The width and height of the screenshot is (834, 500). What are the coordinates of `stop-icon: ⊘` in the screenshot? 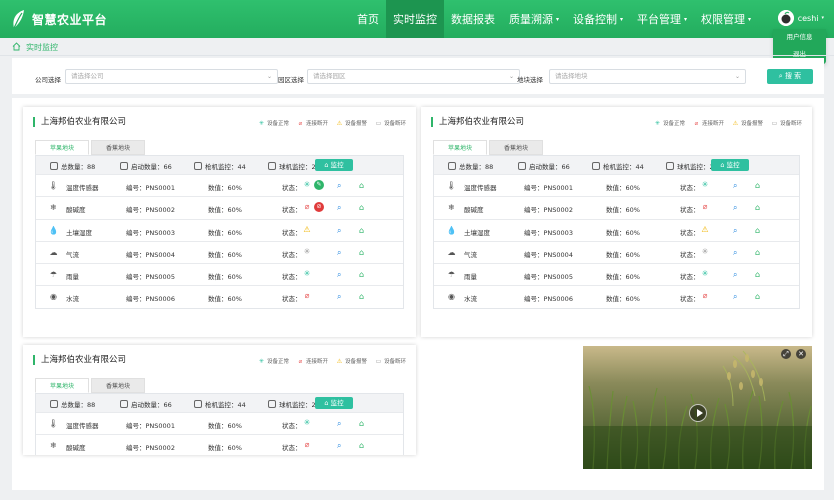 It's located at (319, 207).